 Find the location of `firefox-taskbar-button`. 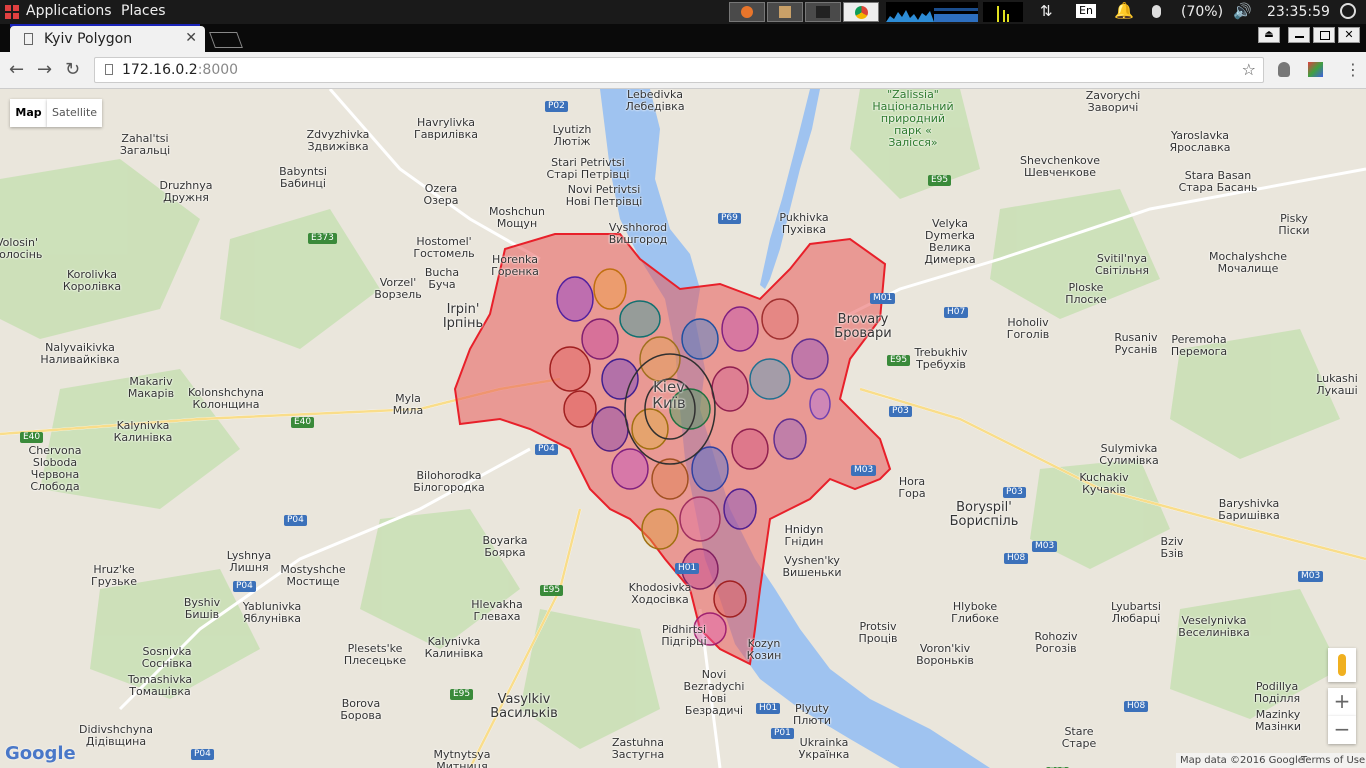

firefox-taskbar-button is located at coordinates (747, 12).